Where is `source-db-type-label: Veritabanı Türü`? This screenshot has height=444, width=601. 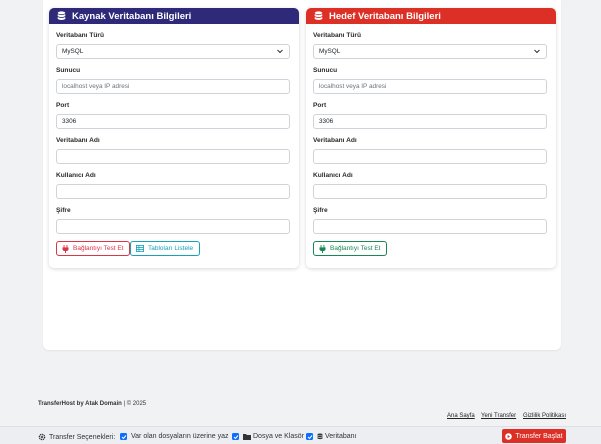
source-db-type-label: Veritabanı Türü is located at coordinates (80, 35).